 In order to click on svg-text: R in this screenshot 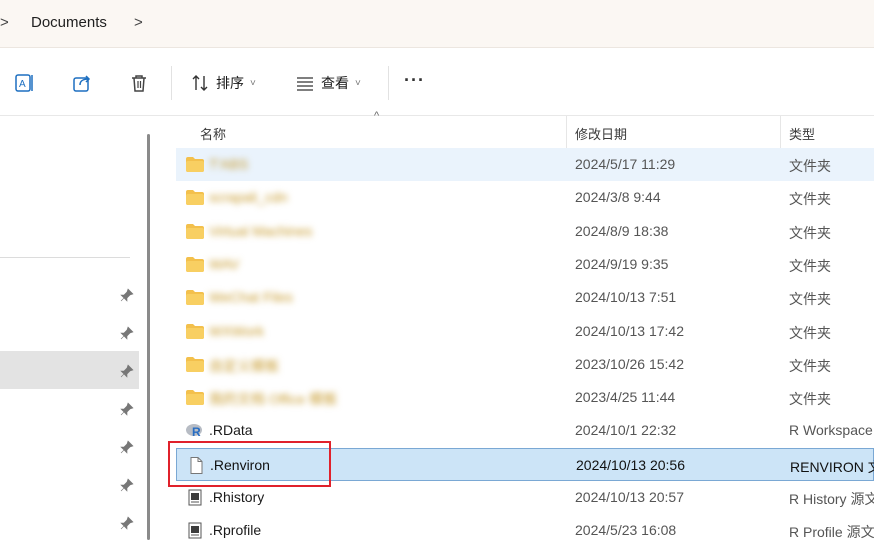, I will do `click(196, 432)`.